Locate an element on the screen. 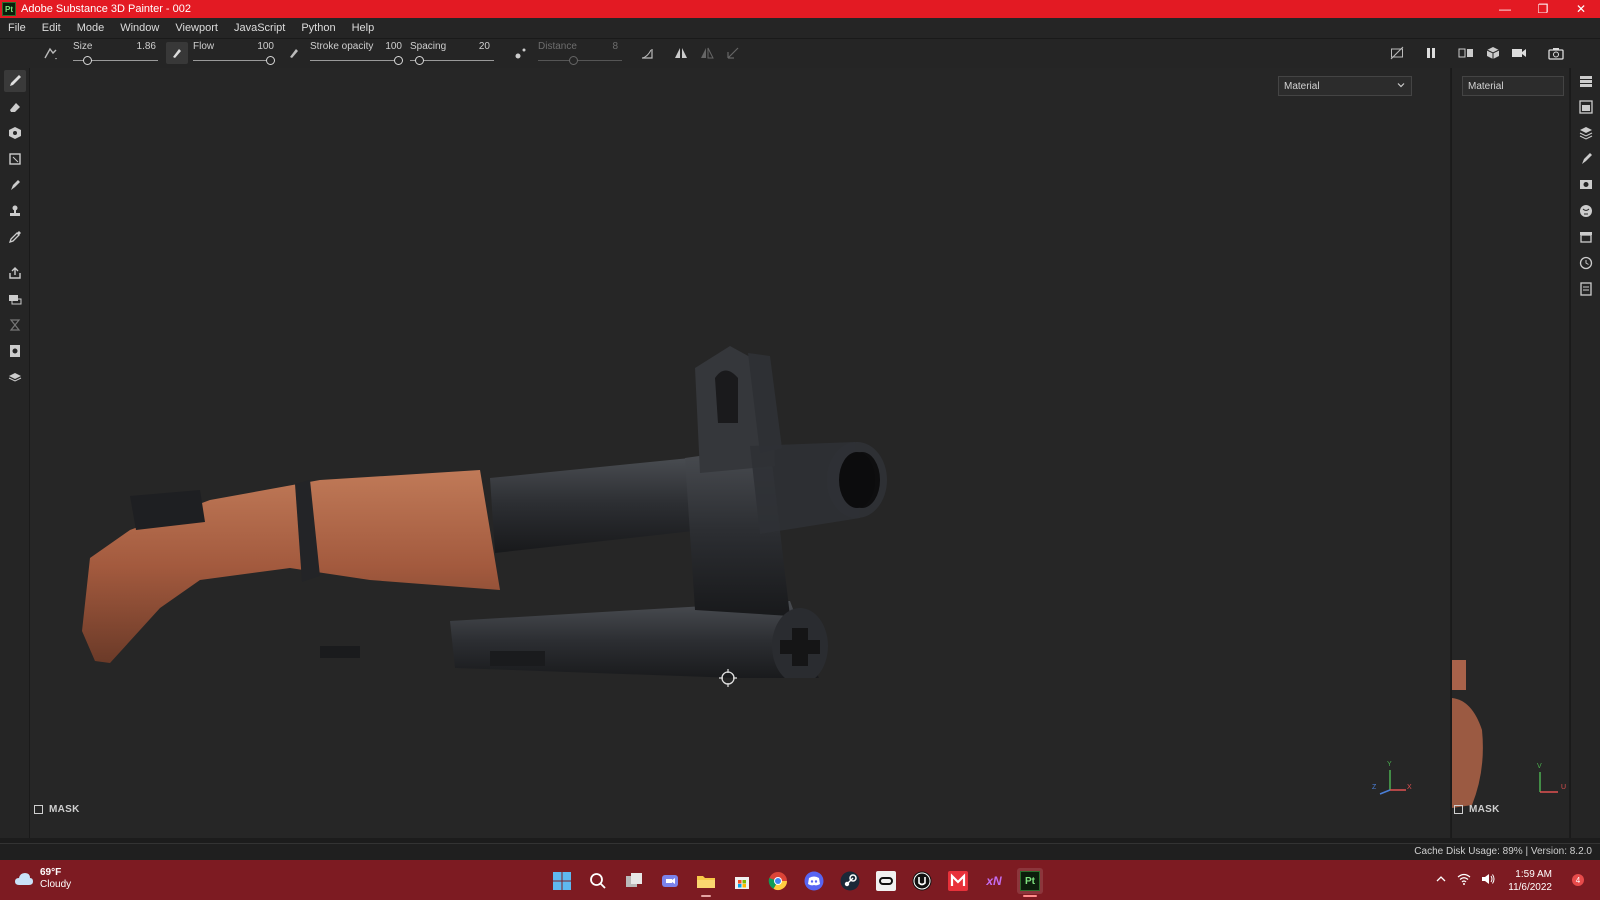  mask-toggle-2d: MASK is located at coordinates (1477, 809).